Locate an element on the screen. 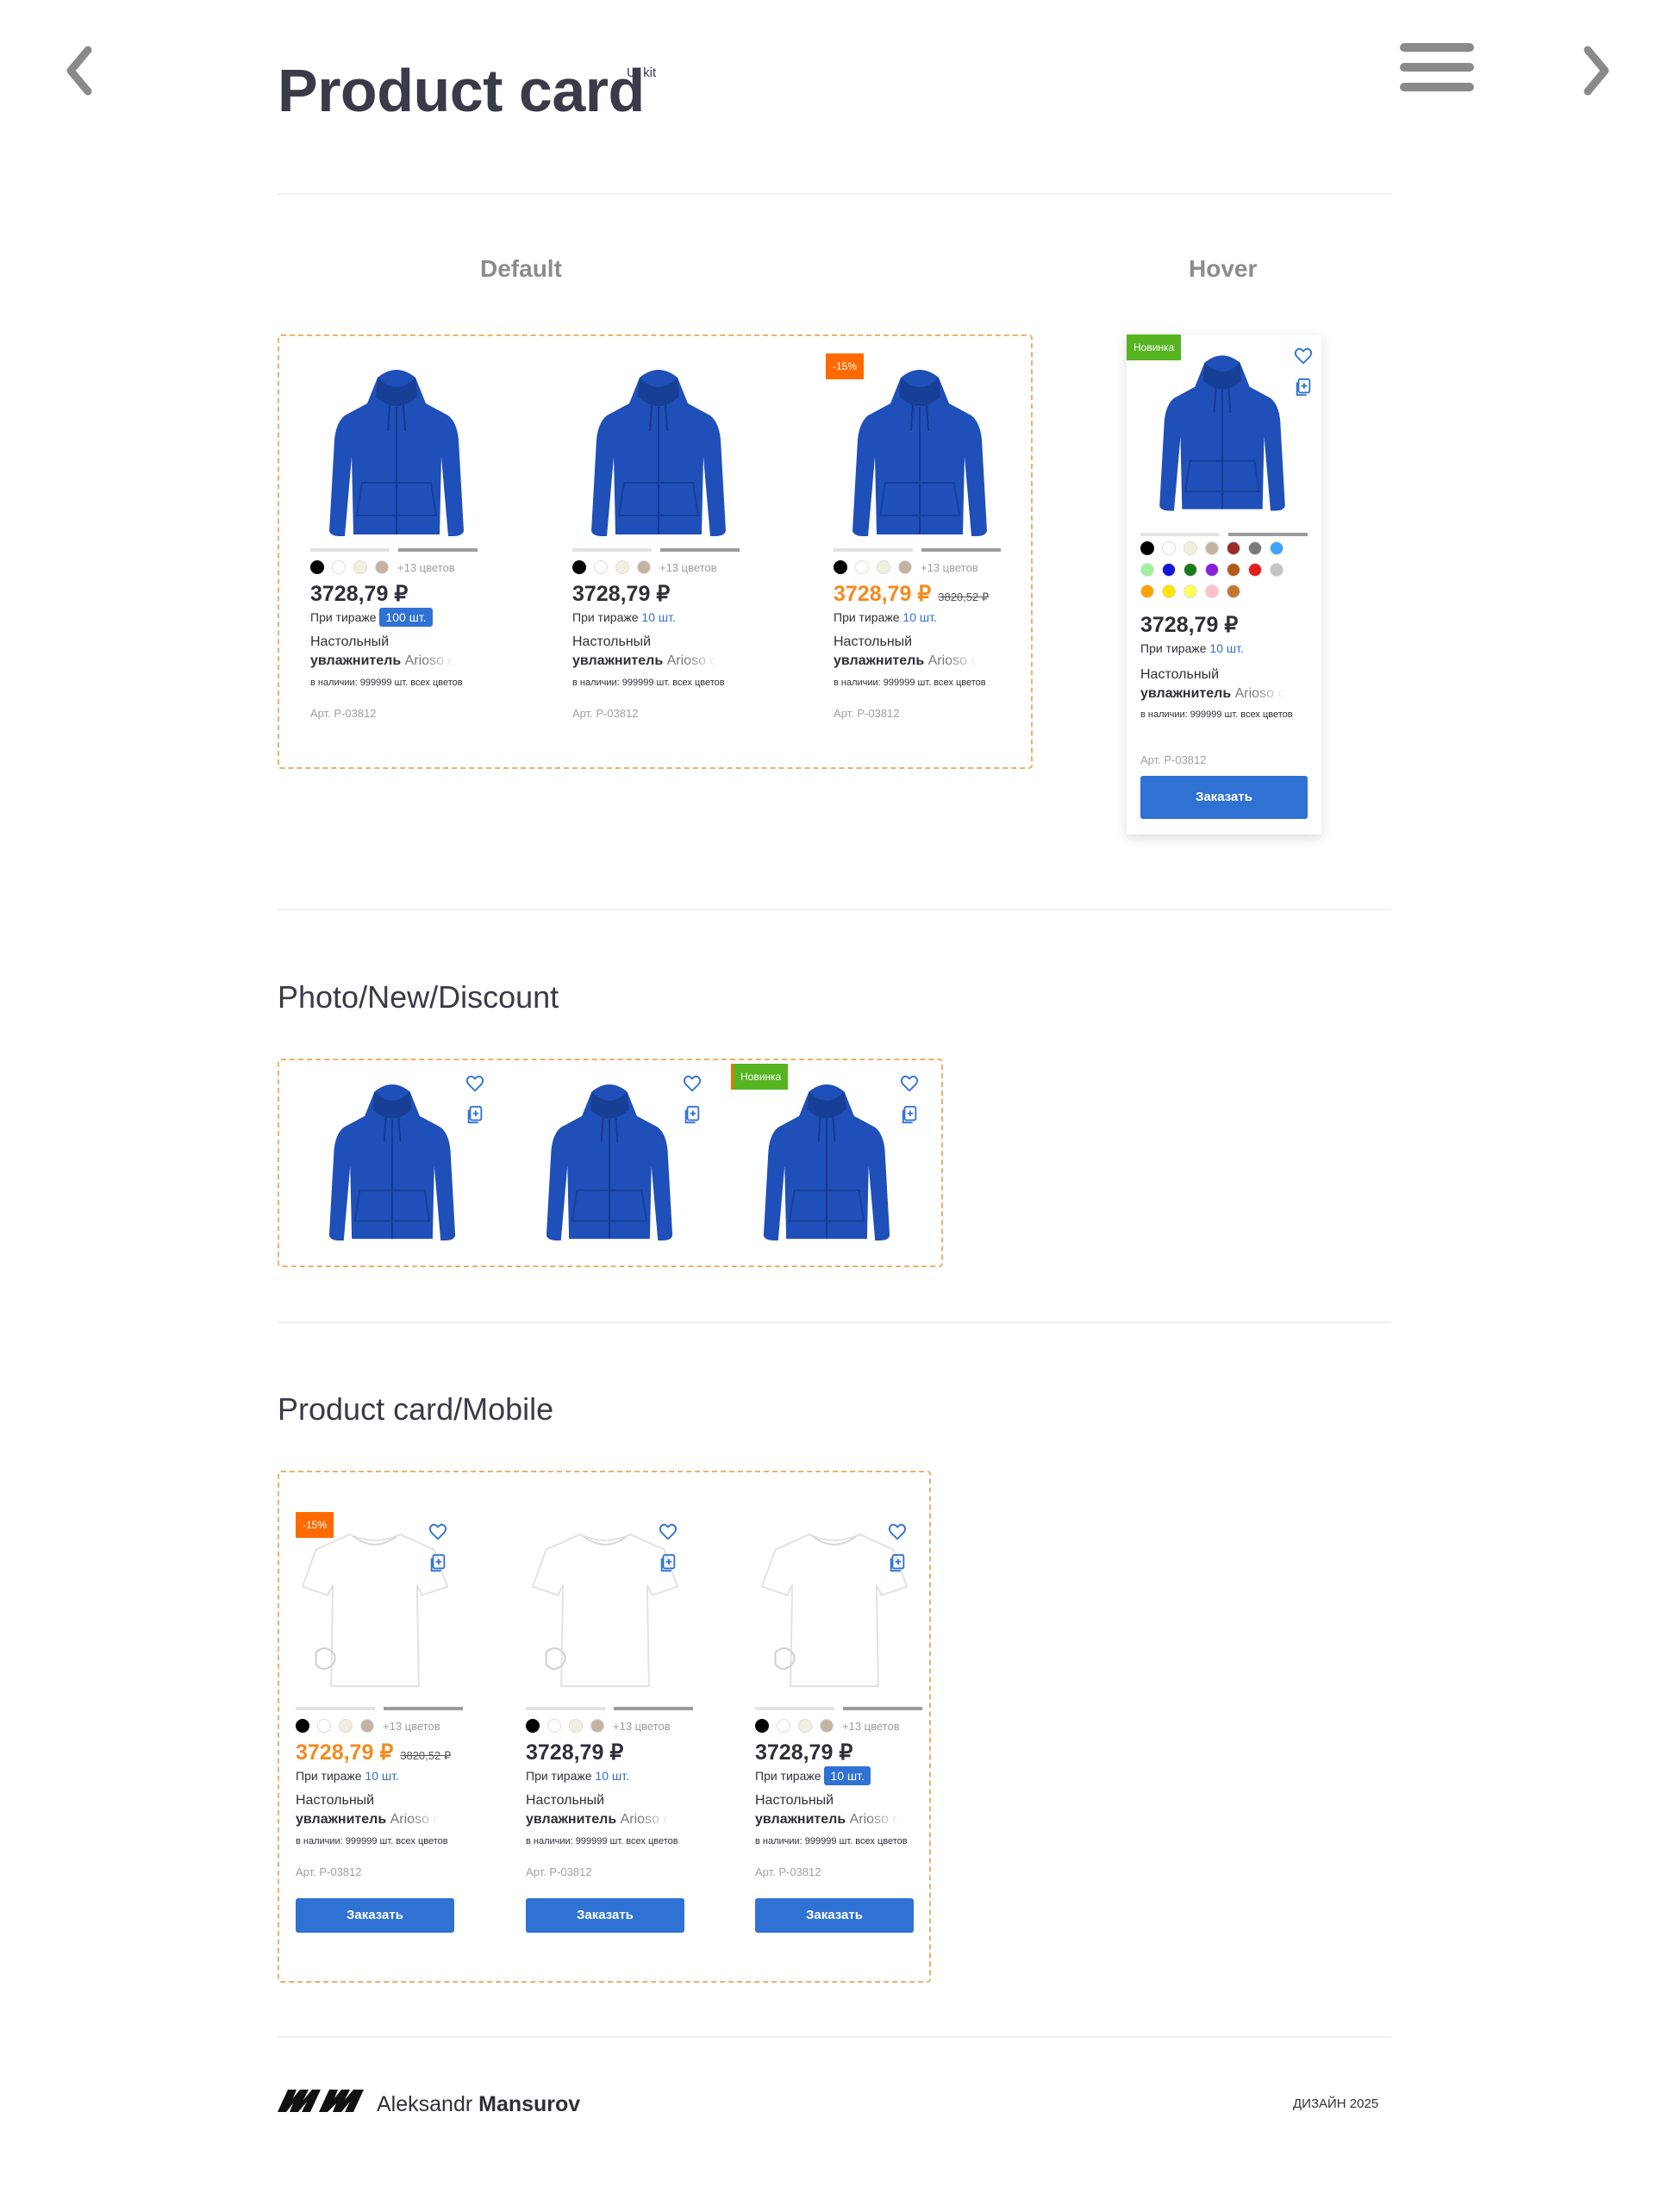 Image resolution: width=1655 pixels, height=2212 pixels. product-price: 3728,79 ₽3820,52 ₽ is located at coordinates (912, 594).